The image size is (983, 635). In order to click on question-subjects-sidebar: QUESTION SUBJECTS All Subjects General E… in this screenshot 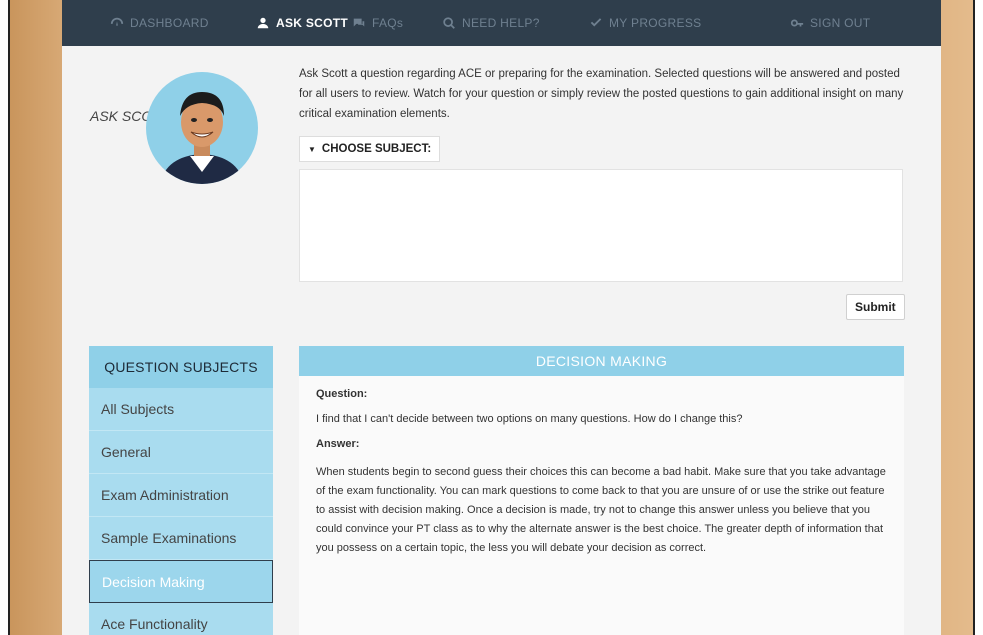, I will do `click(181, 490)`.